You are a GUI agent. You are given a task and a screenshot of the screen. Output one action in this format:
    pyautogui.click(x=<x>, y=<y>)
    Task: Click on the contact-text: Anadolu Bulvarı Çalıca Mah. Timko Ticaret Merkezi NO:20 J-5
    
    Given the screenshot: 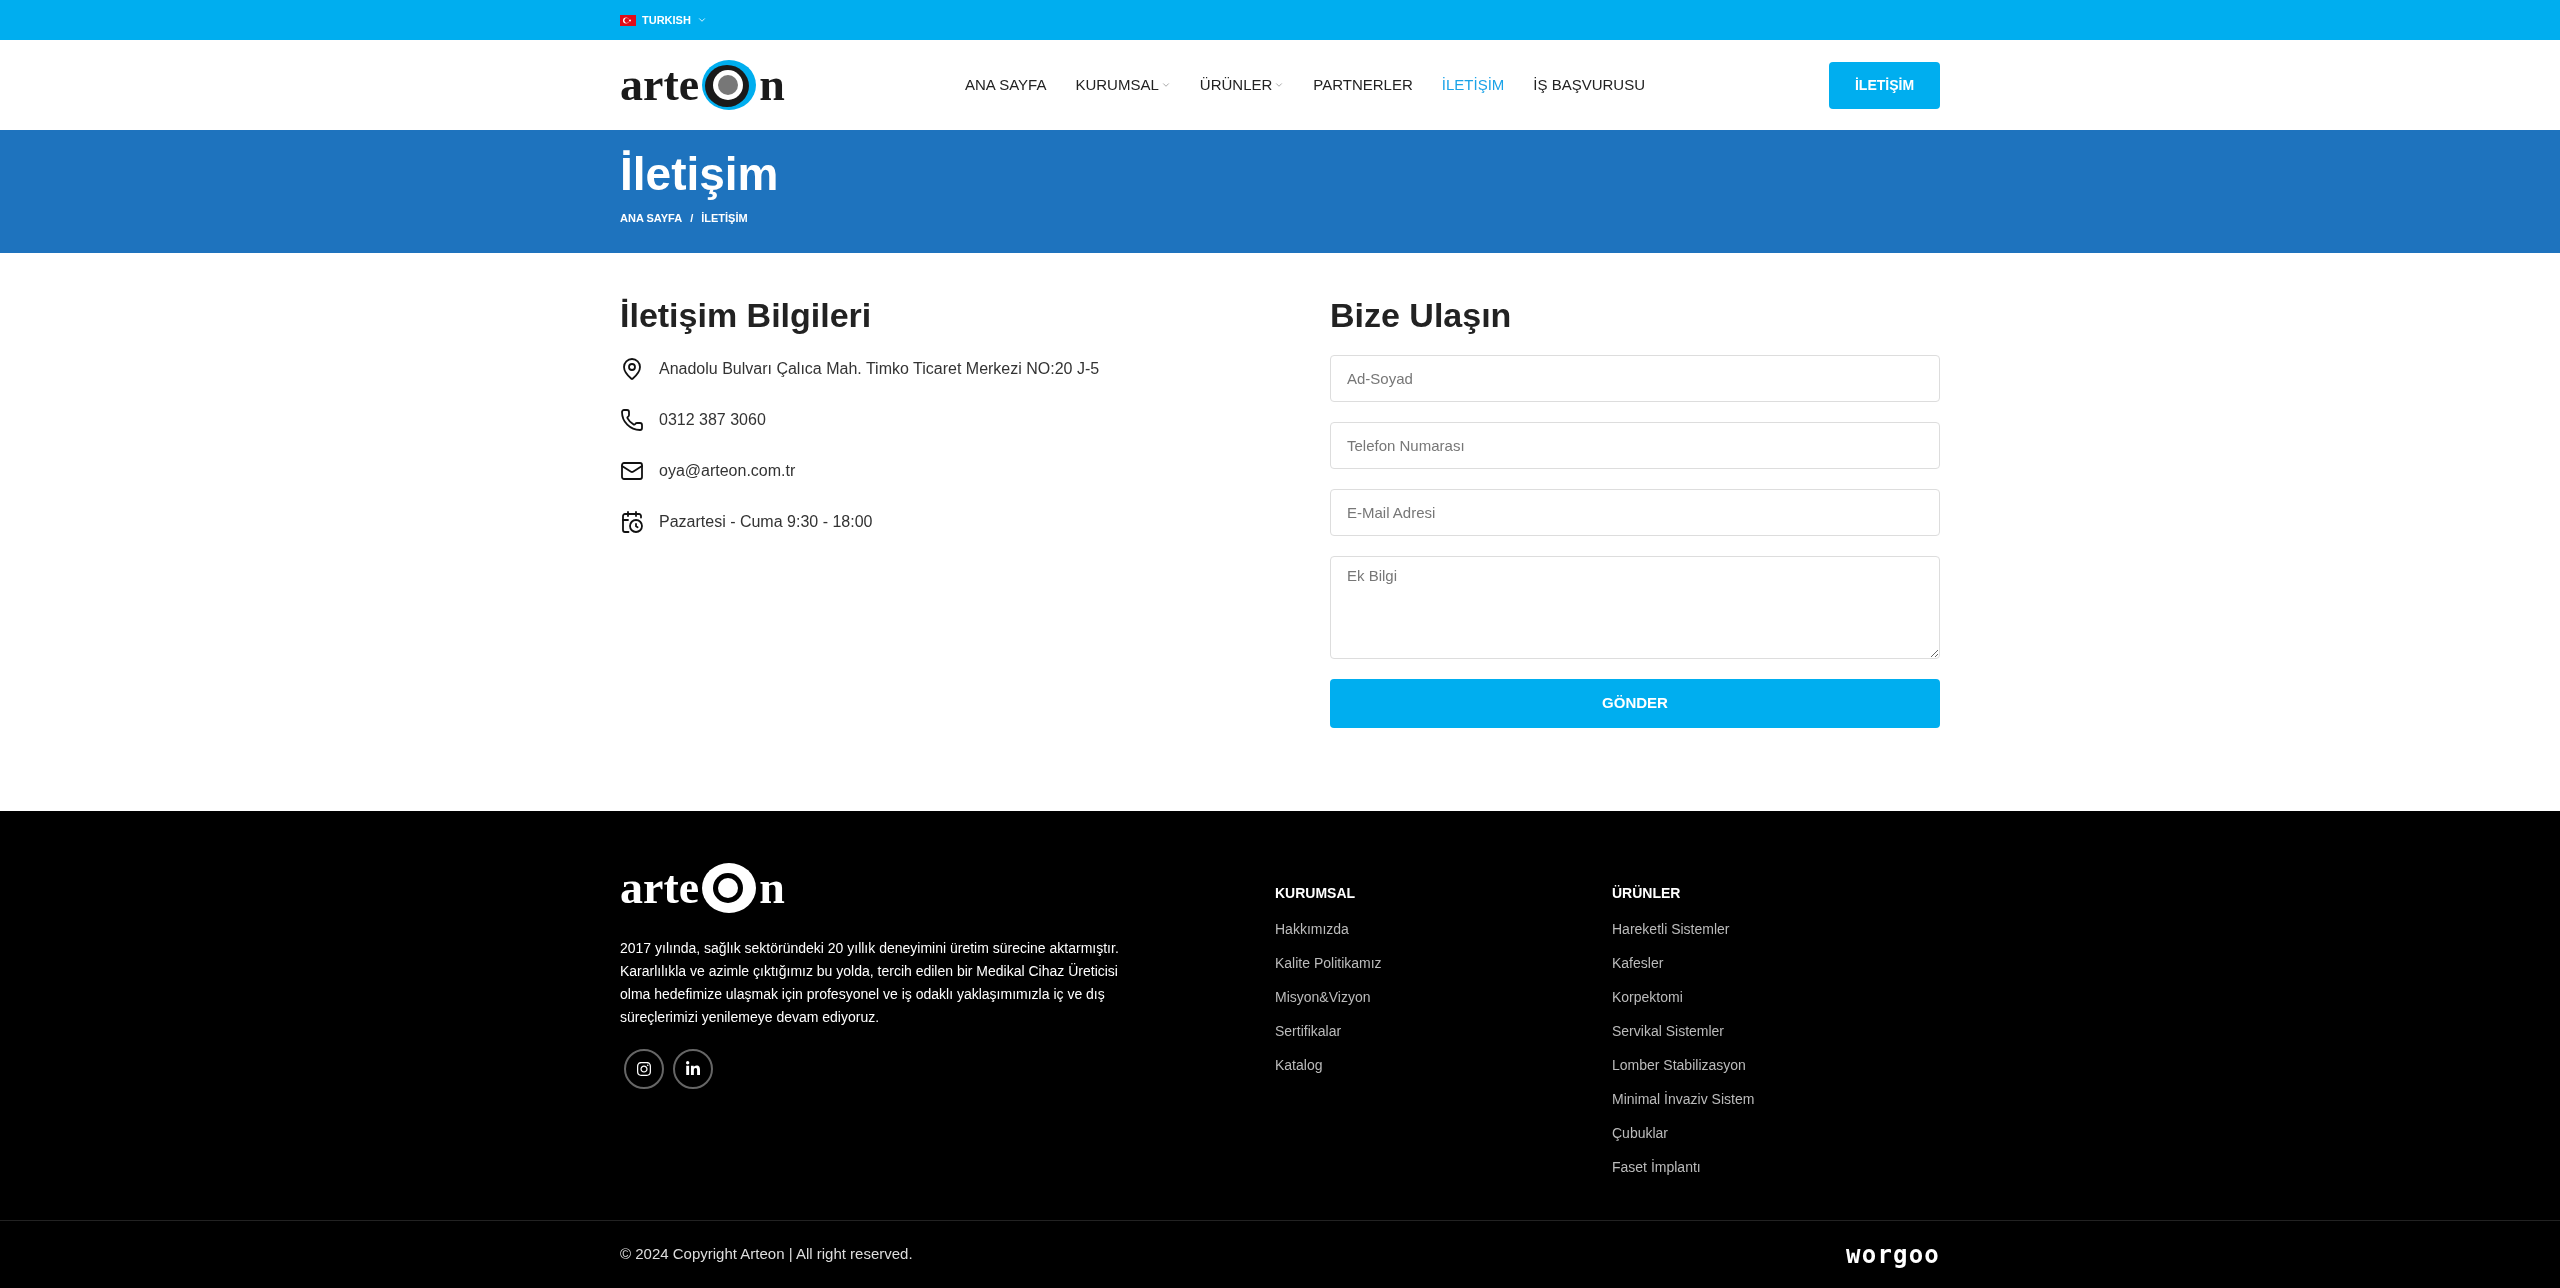 What is the action you would take?
    pyautogui.click(x=879, y=369)
    